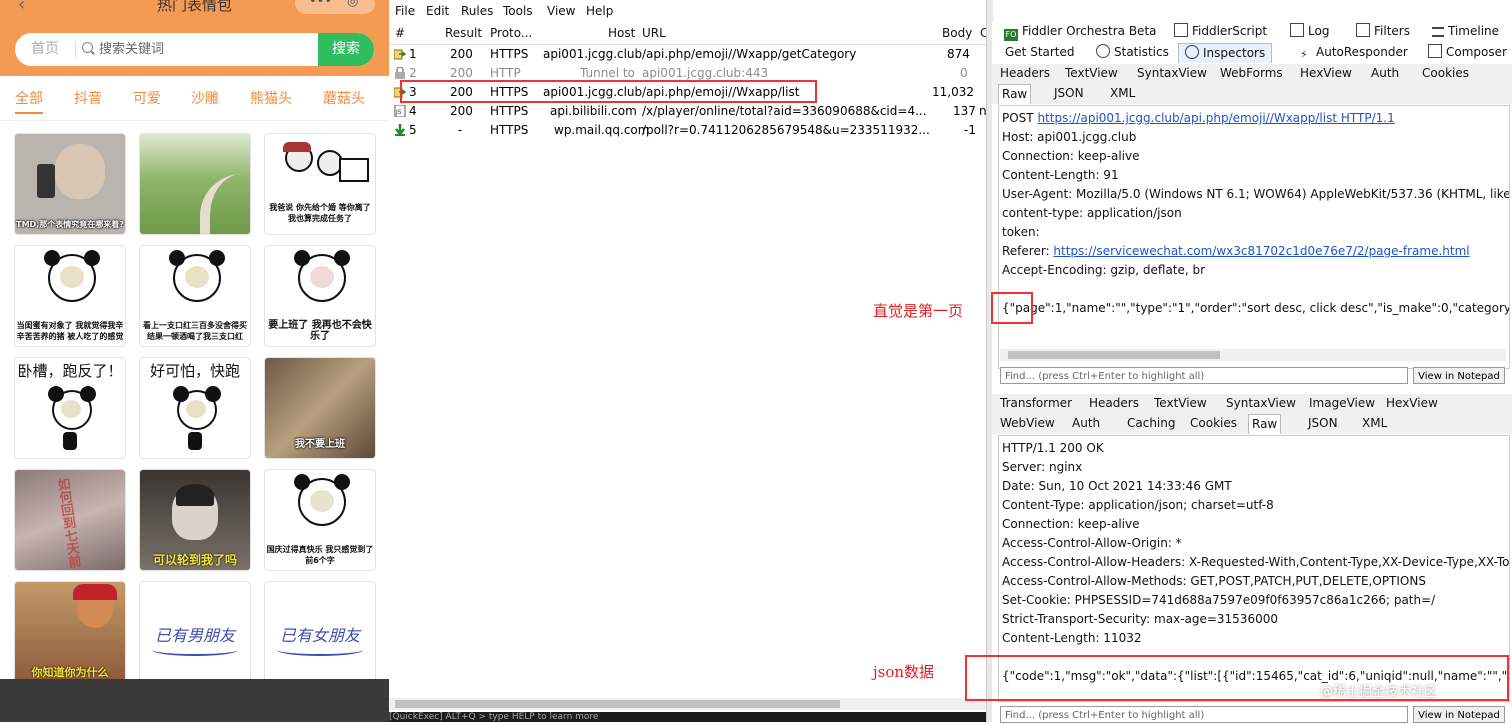 This screenshot has height=724, width=1512. What do you see at coordinates (88, 99) in the screenshot?
I see `category-tab: 抖音` at bounding box center [88, 99].